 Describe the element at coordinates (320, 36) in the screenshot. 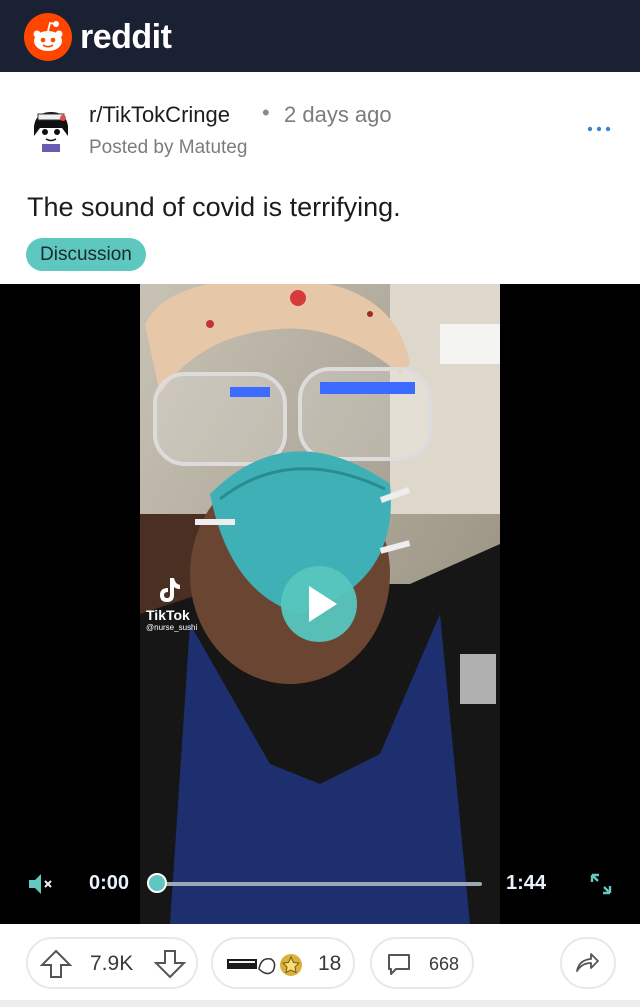

I see `top-bar: reddit` at that location.